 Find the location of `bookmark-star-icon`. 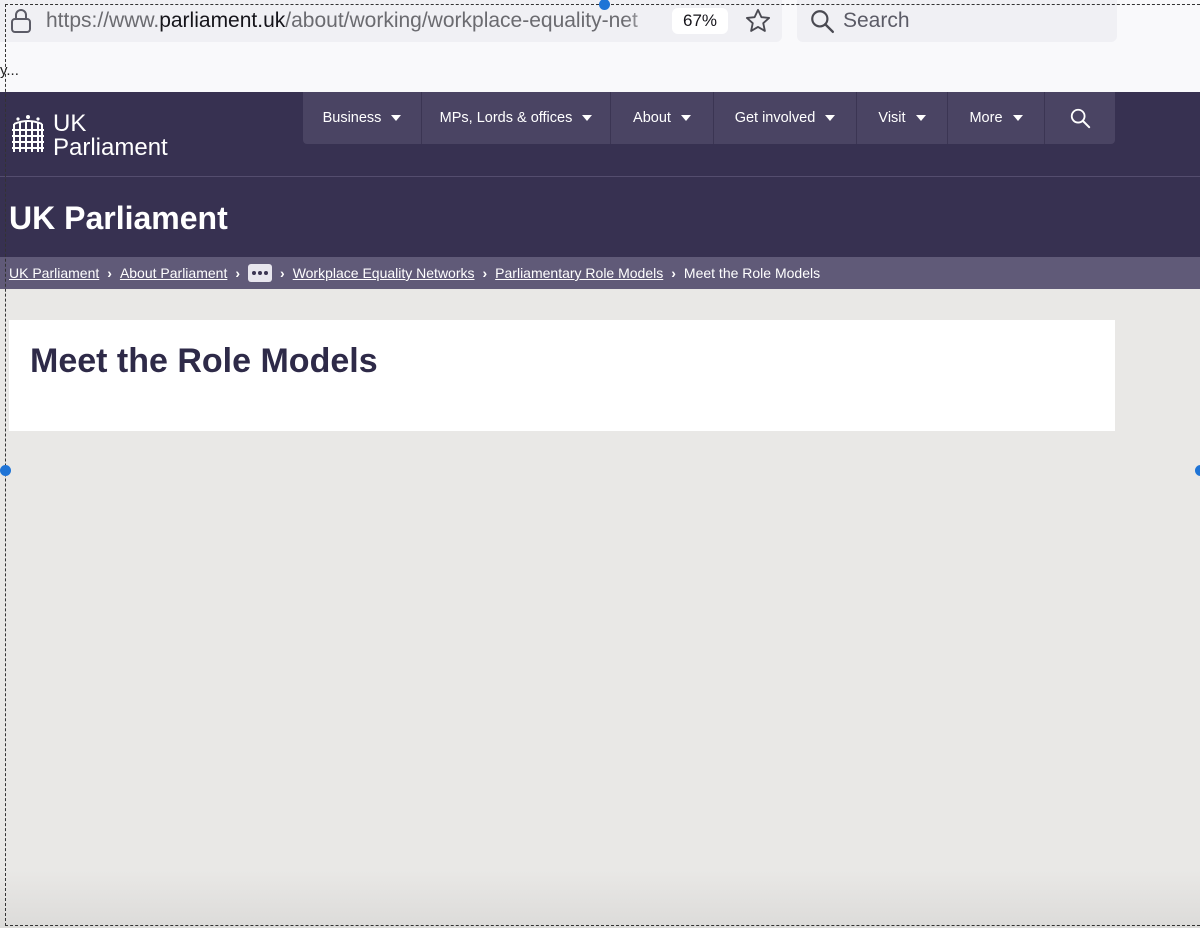

bookmark-star-icon is located at coordinates (758, 21).